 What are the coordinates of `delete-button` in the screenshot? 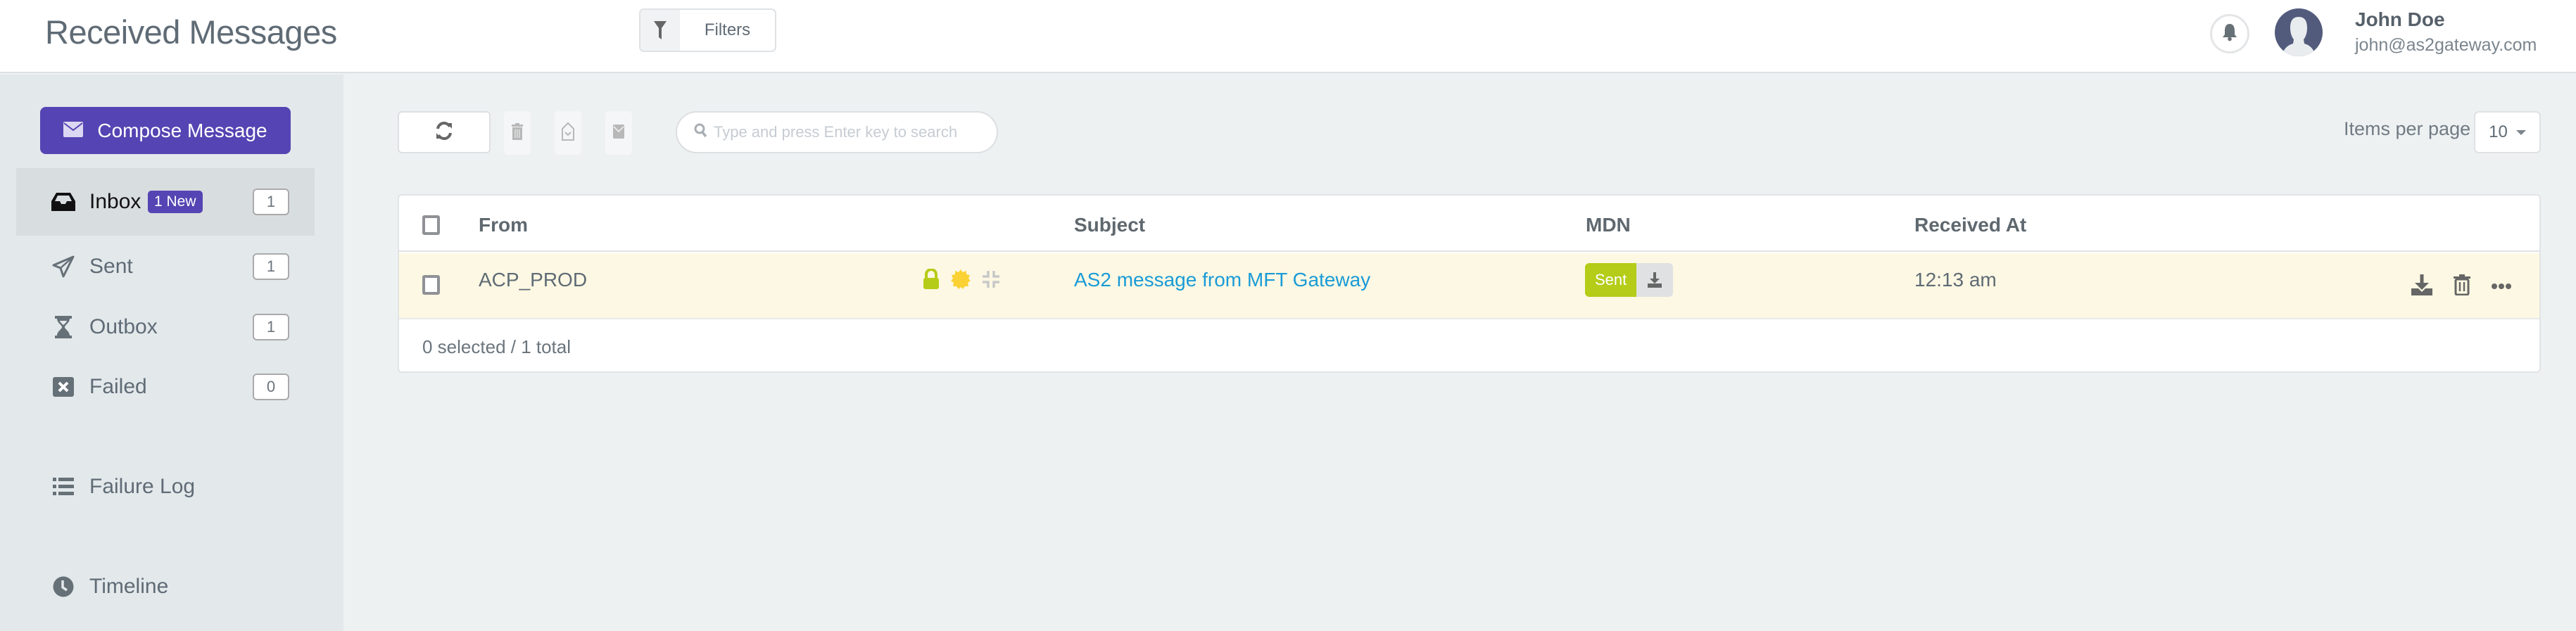 It's located at (517, 133).